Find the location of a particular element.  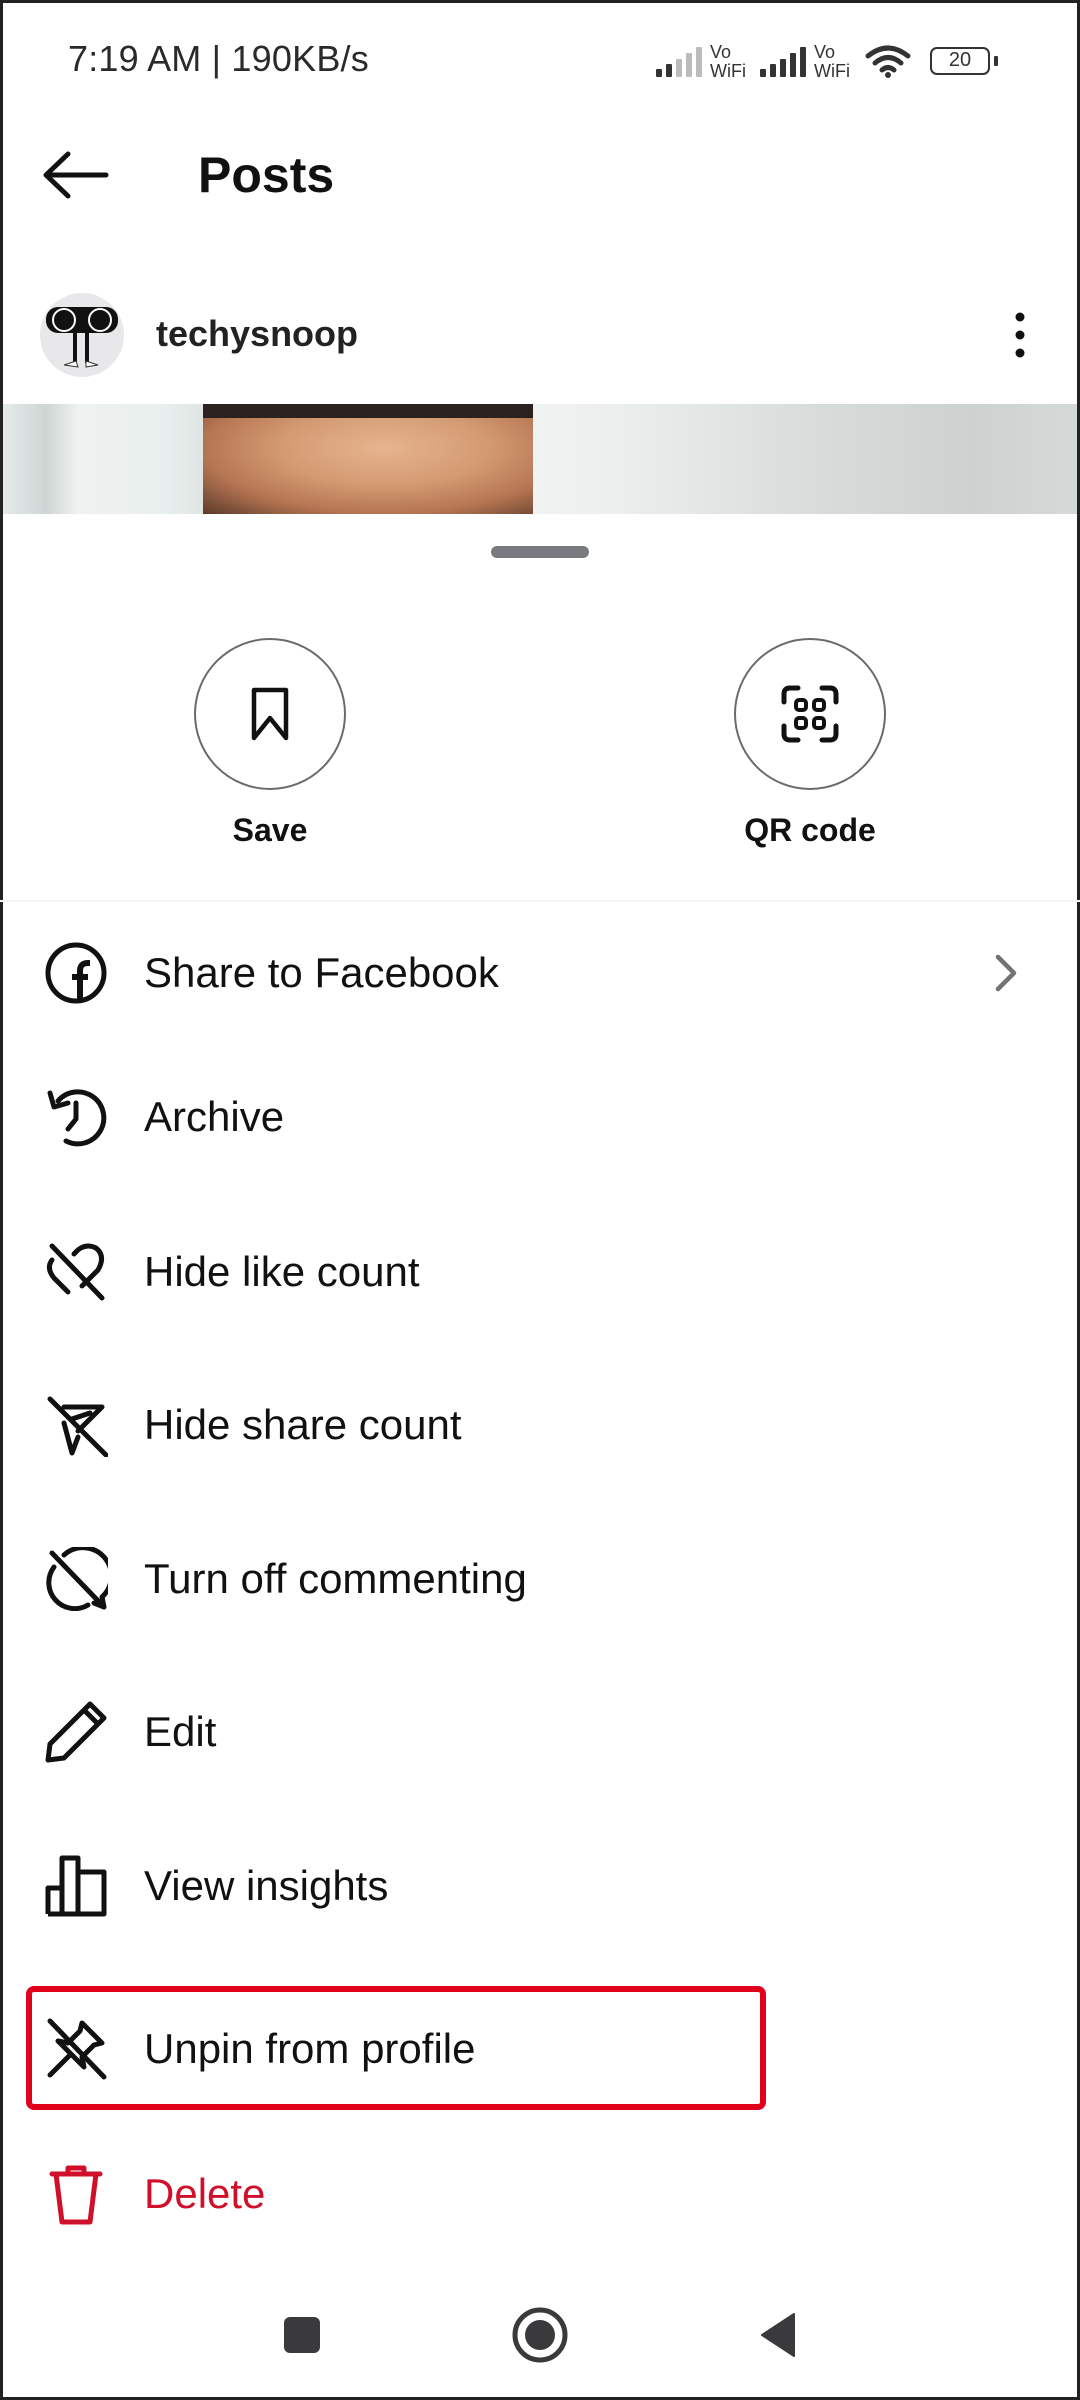

divider is located at coordinates (540, 901).